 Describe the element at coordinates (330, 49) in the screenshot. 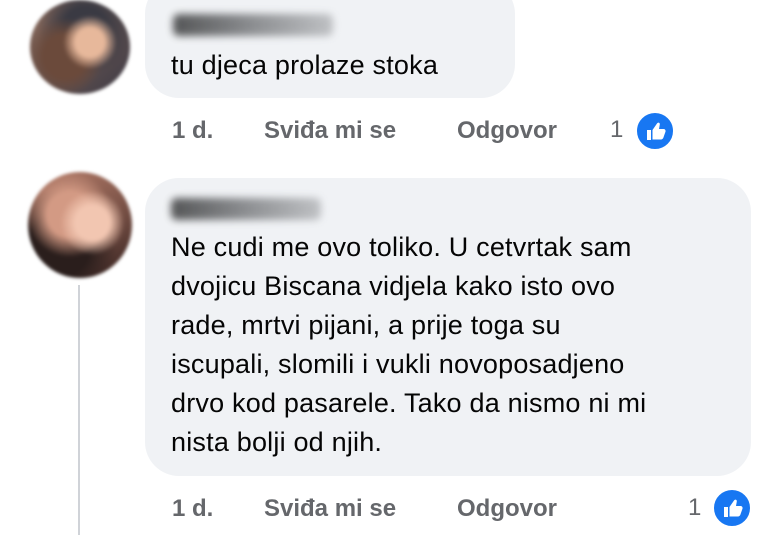

I see `comment-bubble: tu djeca prolaze stoka` at that location.